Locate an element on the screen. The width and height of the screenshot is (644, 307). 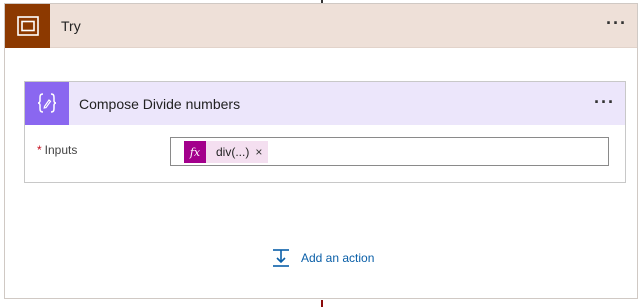
inputs-label-text: Inputs is located at coordinates (61, 150).